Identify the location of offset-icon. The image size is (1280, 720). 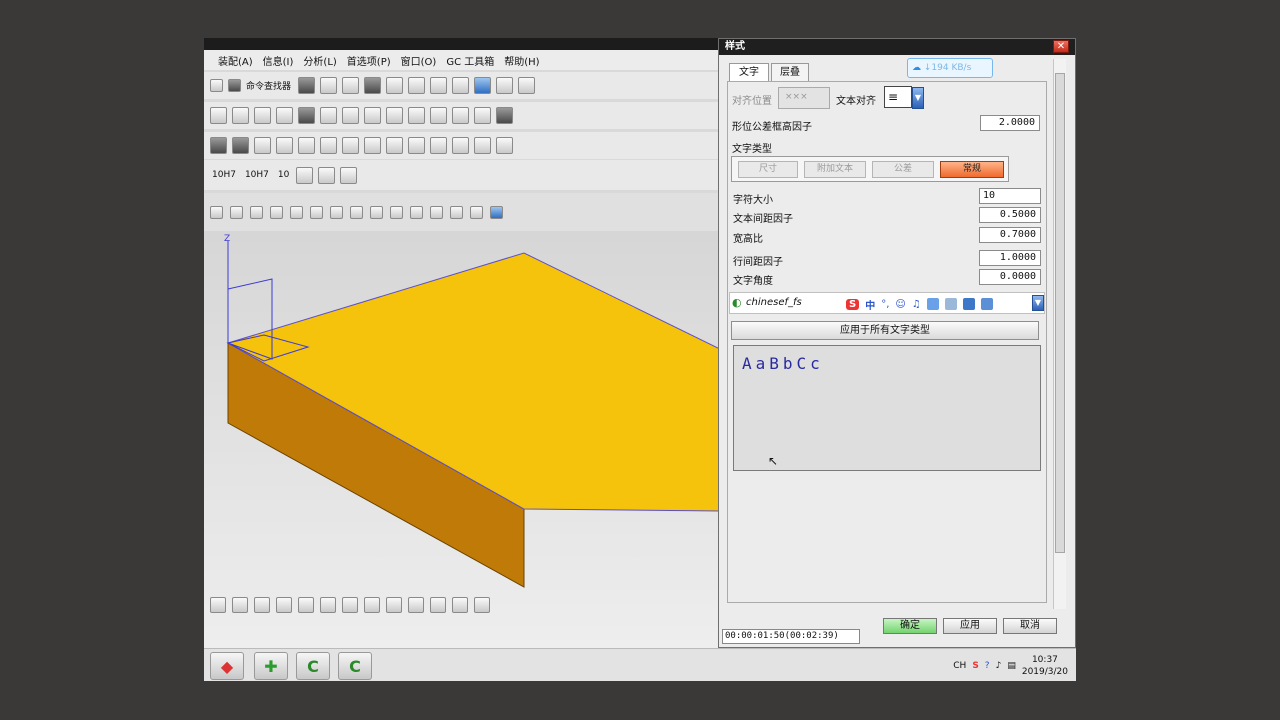
(350, 605).